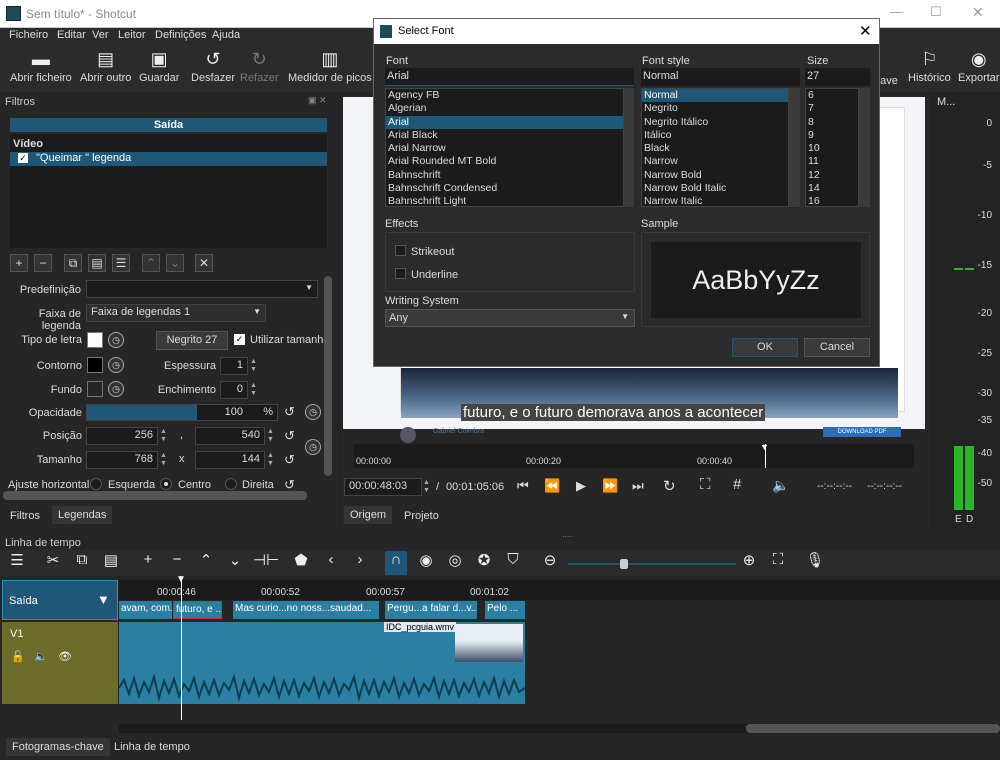 The width and height of the screenshot is (1000, 760). What do you see at coordinates (165, 460) in the screenshot?
I see `size-width-stepper: ▲ ▼` at bounding box center [165, 460].